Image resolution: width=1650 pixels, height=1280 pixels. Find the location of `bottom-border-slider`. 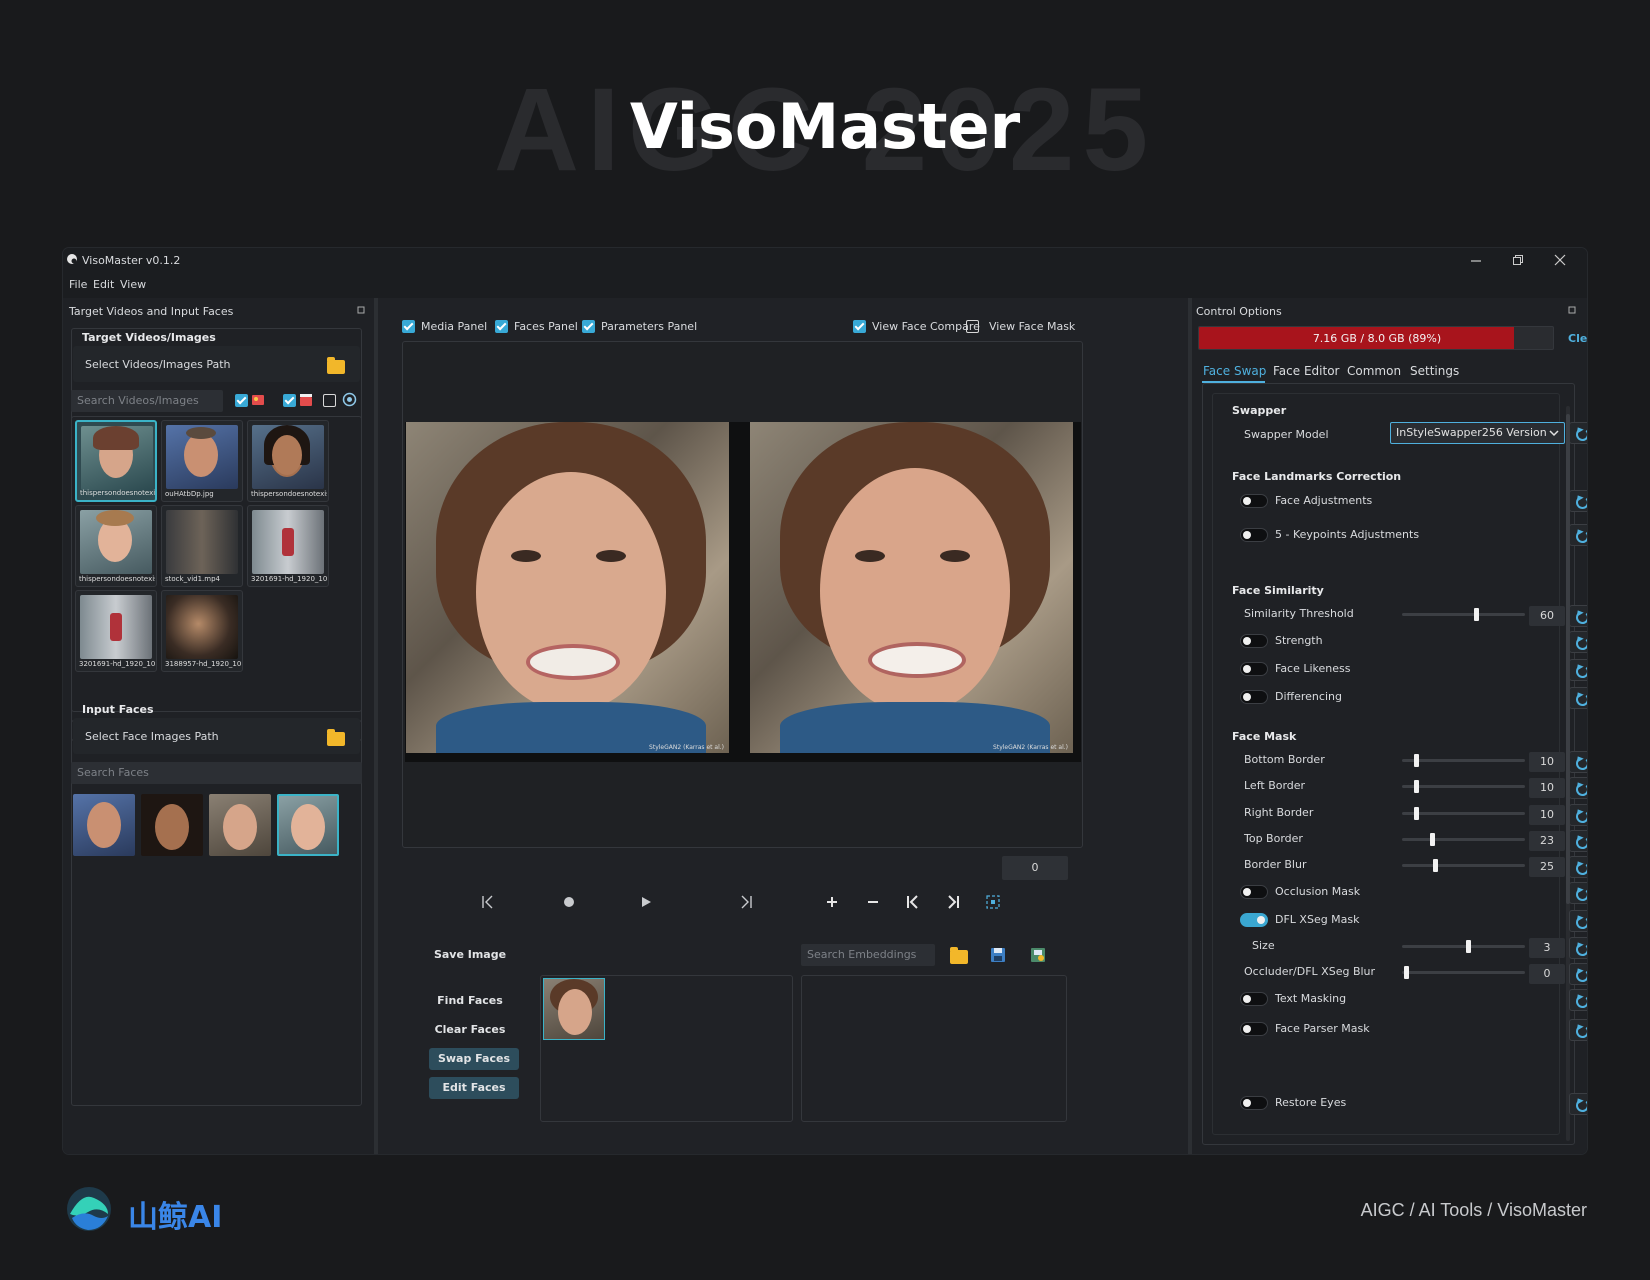

bottom-border-slider is located at coordinates (1463, 760).